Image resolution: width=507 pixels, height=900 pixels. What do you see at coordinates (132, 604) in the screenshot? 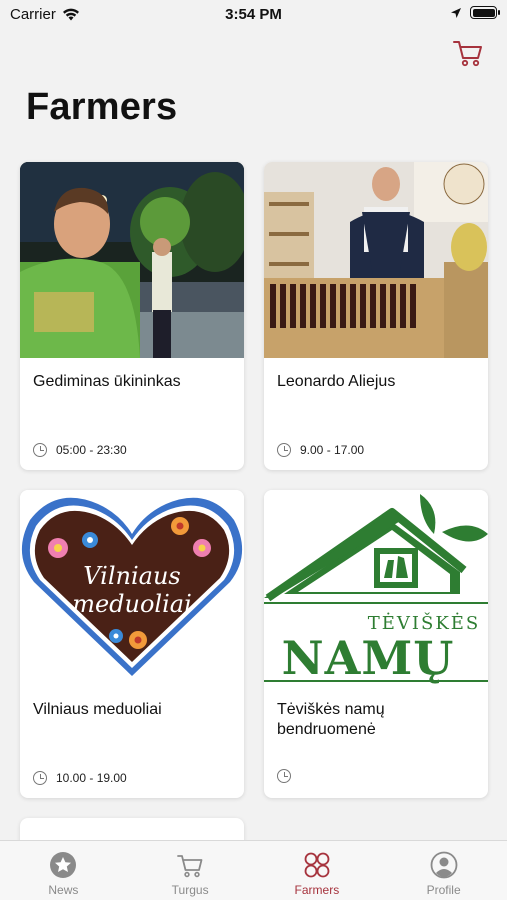
I see `logo-text-line2: meduoliai` at bounding box center [132, 604].